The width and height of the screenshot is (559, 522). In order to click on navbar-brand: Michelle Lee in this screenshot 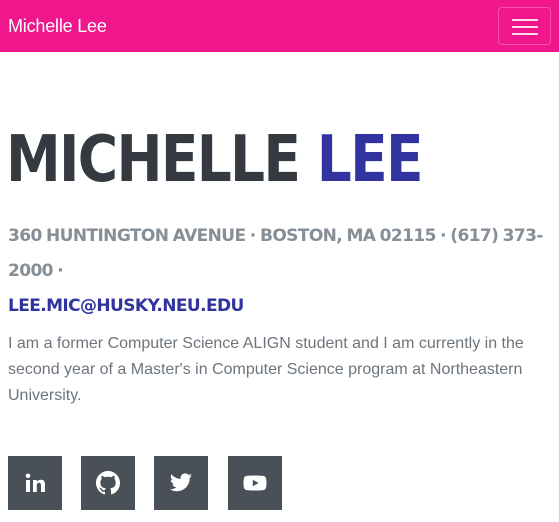, I will do `click(57, 26)`.